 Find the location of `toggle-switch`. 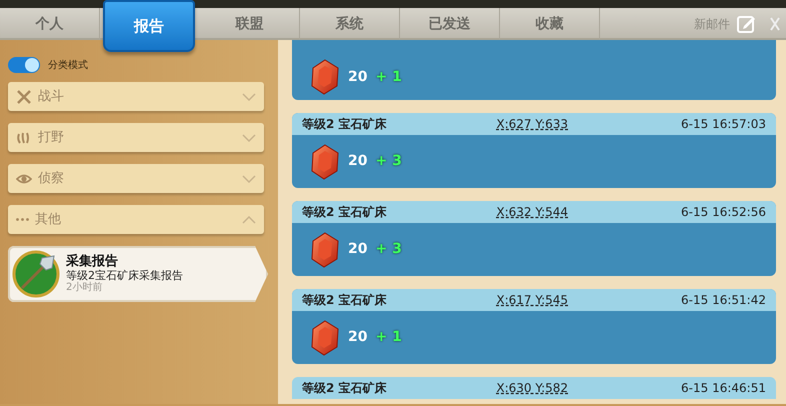

toggle-switch is located at coordinates (24, 65).